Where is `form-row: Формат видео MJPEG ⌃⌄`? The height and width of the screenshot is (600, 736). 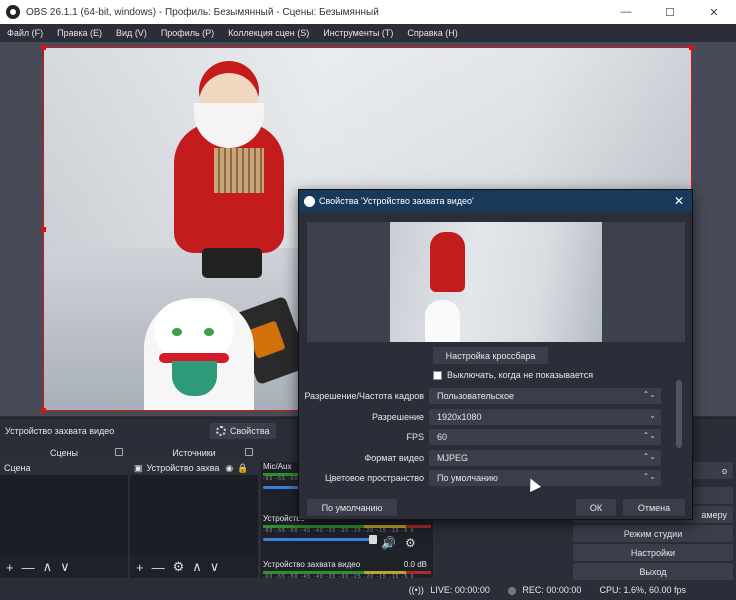
form-row: Формат видео MJPEG ⌃⌄ is located at coordinates (488, 458).